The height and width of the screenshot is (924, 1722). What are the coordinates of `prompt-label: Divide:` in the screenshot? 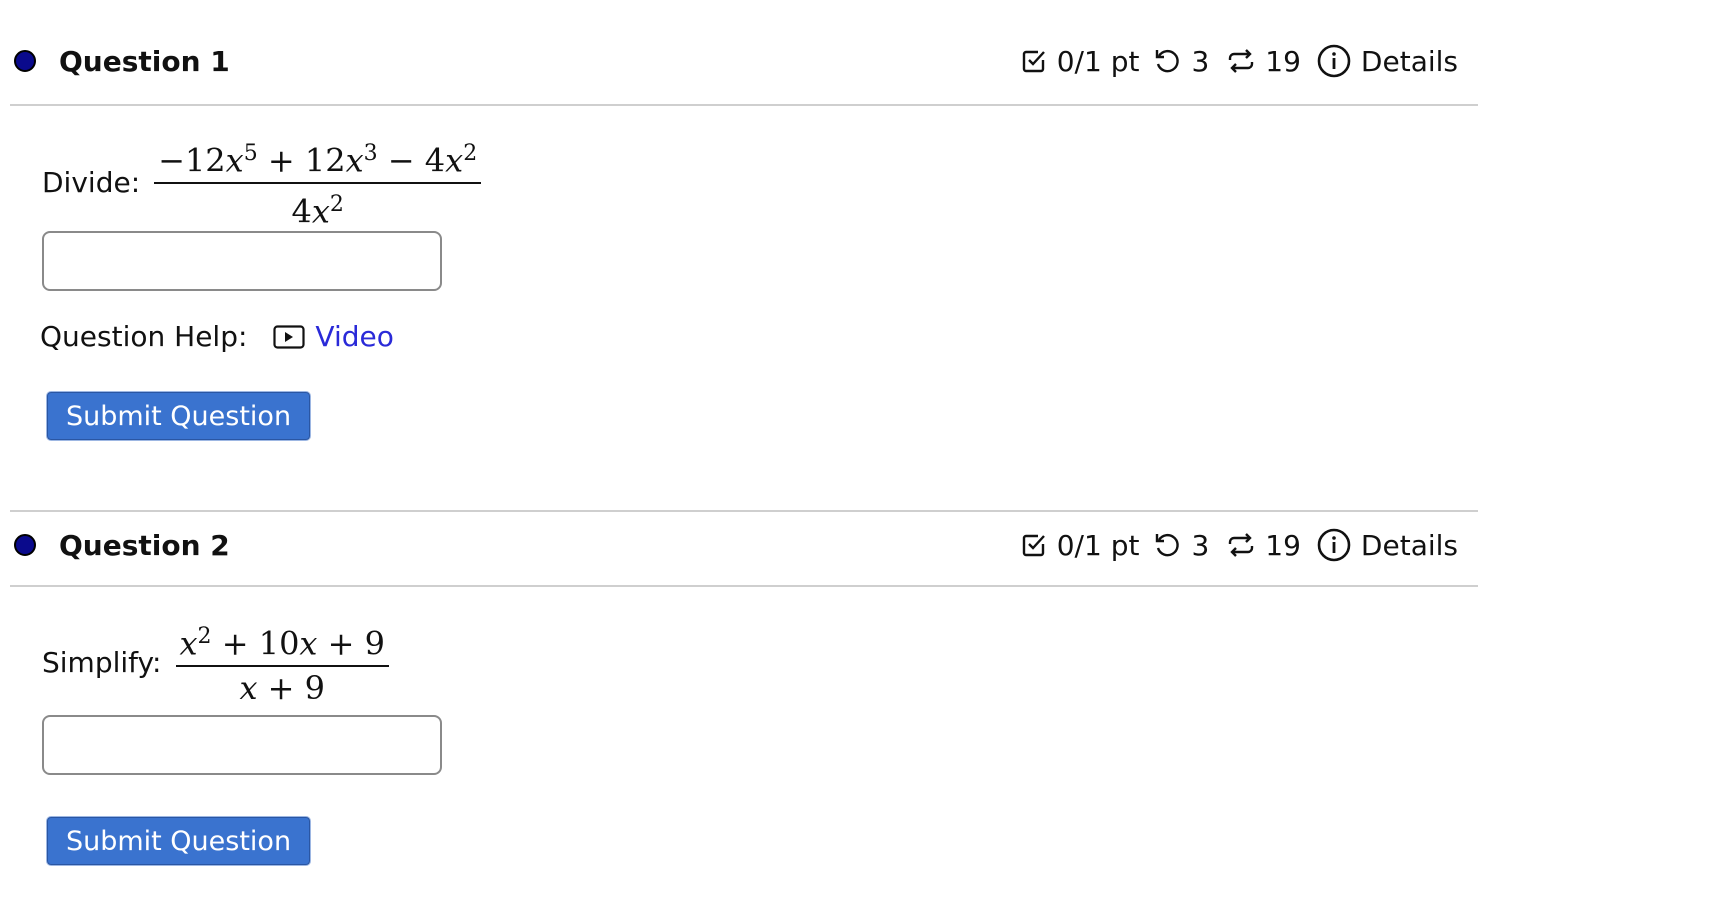 It's located at (91, 183).